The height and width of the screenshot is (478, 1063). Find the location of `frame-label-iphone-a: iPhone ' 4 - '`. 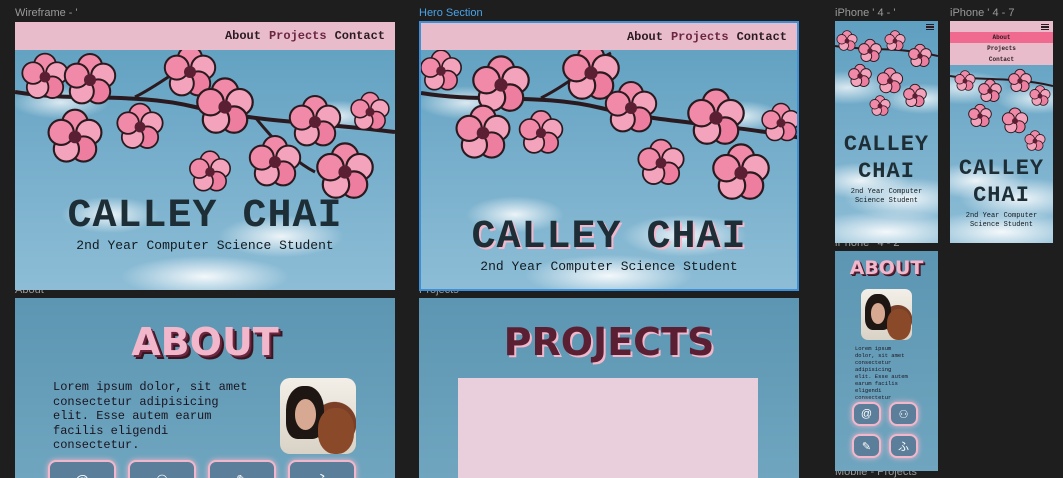

frame-label-iphone-a: iPhone ' 4 - ' is located at coordinates (865, 13).